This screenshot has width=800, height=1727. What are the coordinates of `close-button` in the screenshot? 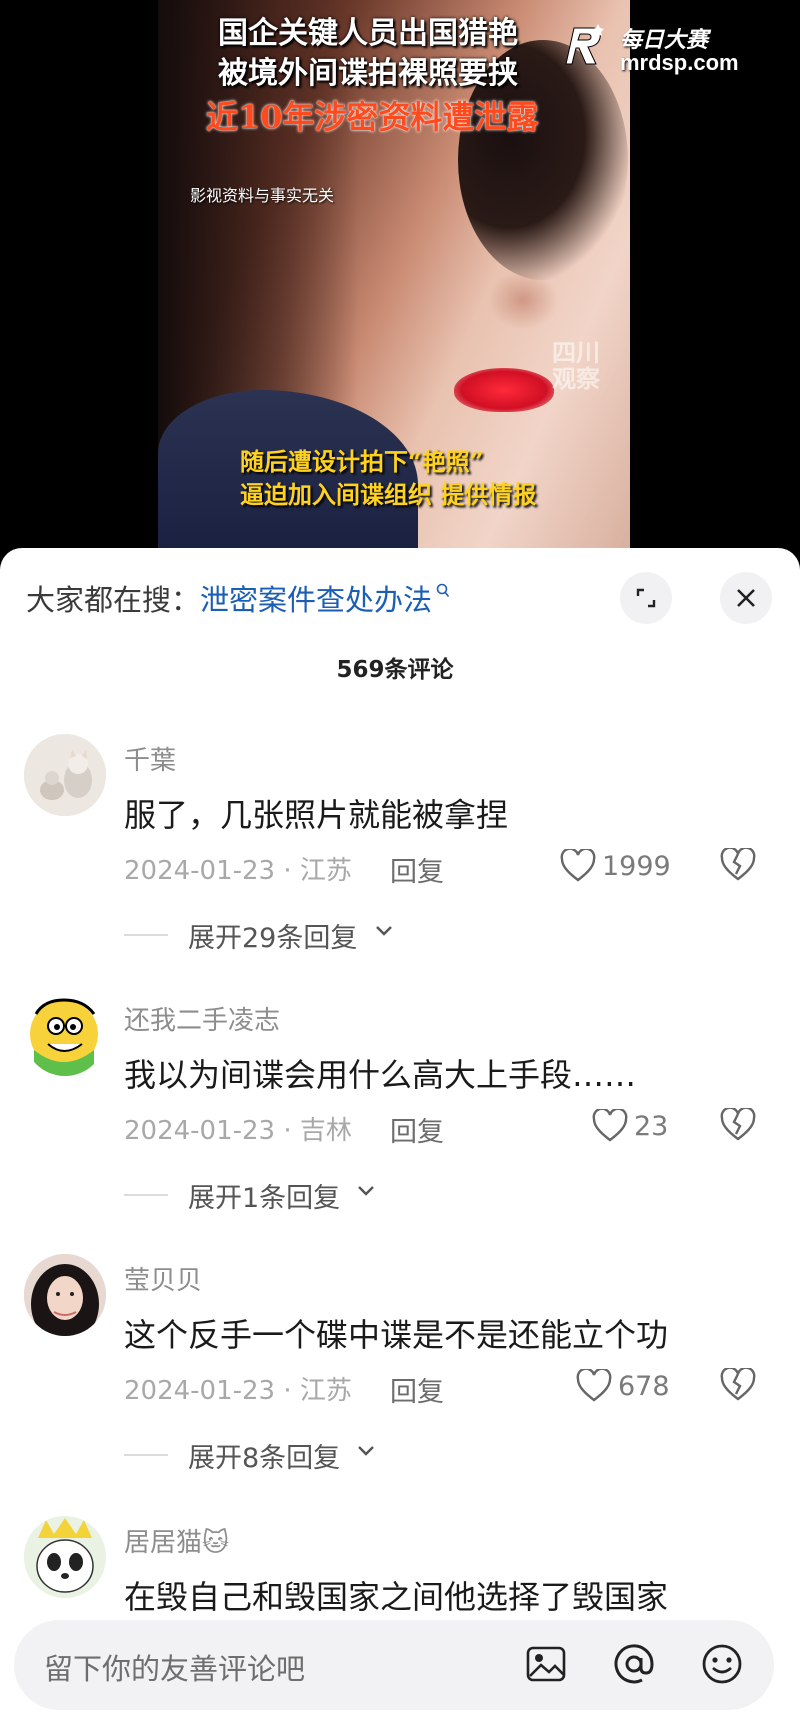 It's located at (746, 598).